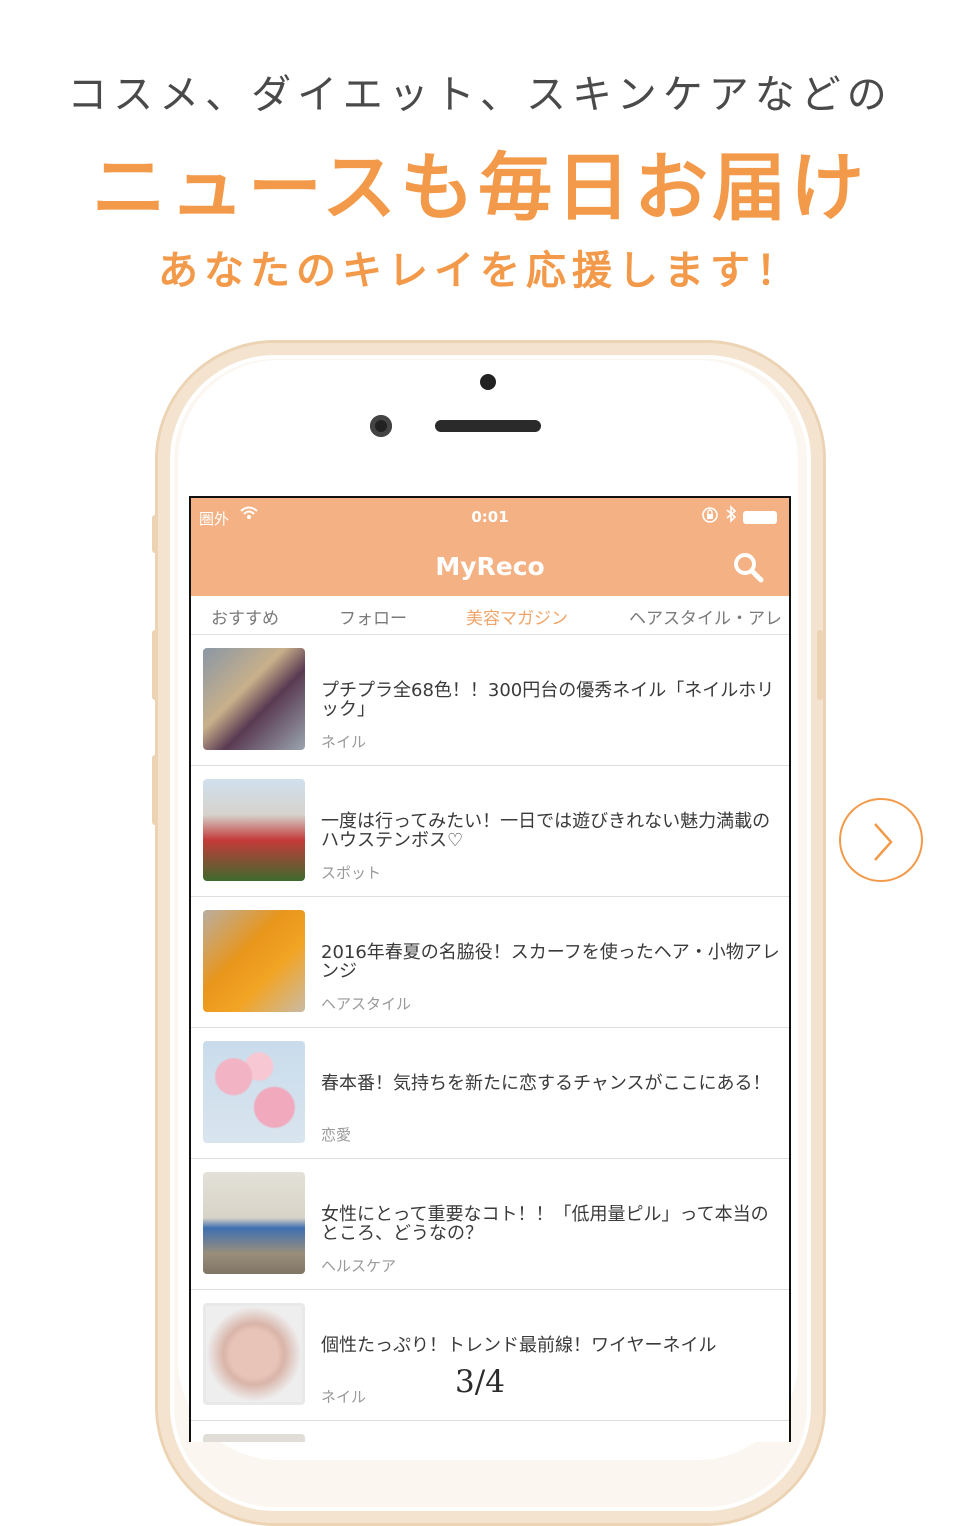 Image resolution: width=960 pixels, height=1526 pixels. I want to click on headline-line-3: あなたのキレイを応援します！, so click(480, 271).